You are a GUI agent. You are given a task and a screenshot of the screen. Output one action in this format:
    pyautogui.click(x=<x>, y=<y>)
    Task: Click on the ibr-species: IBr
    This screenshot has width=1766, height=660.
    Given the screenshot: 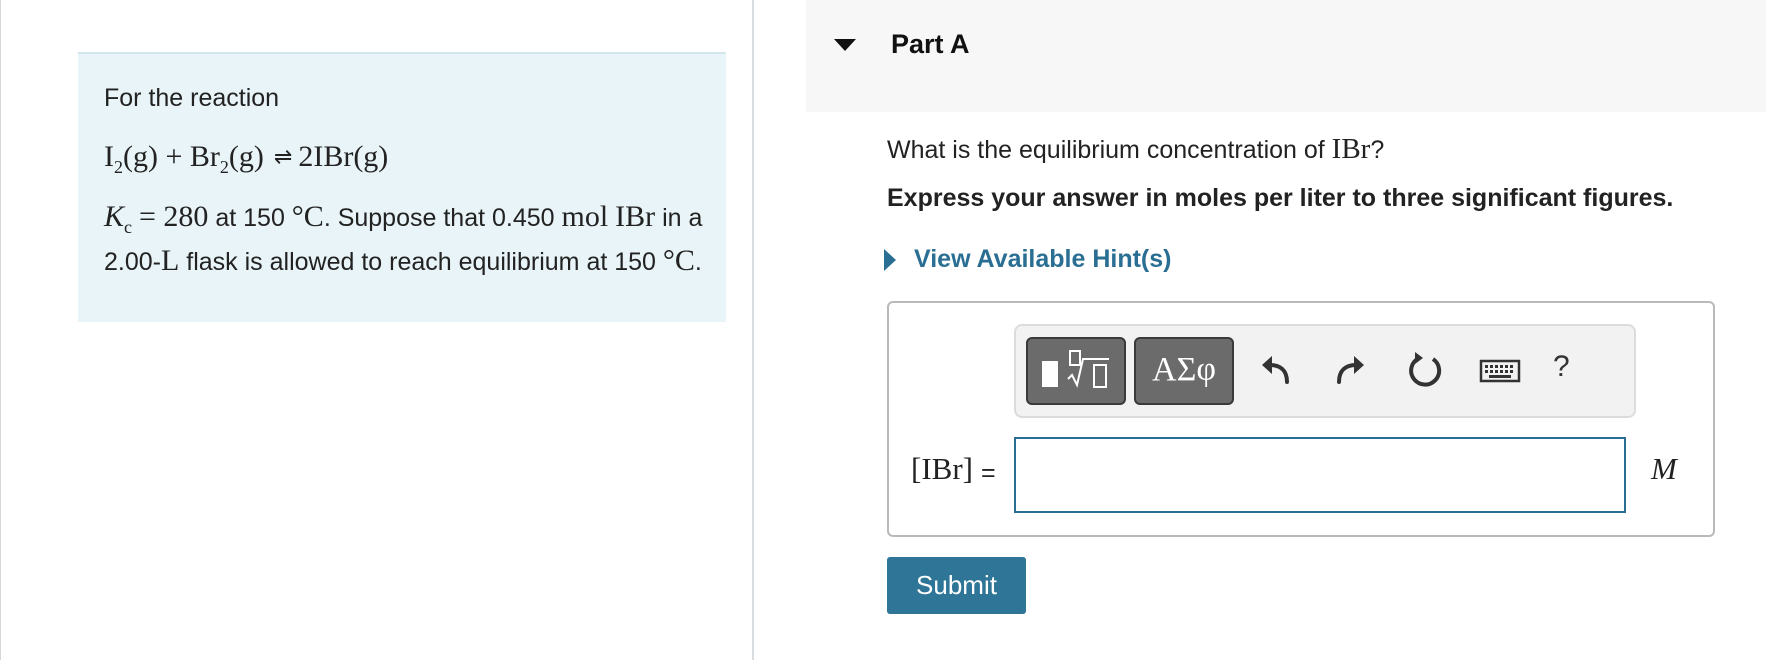 What is the action you would take?
    pyautogui.click(x=635, y=216)
    